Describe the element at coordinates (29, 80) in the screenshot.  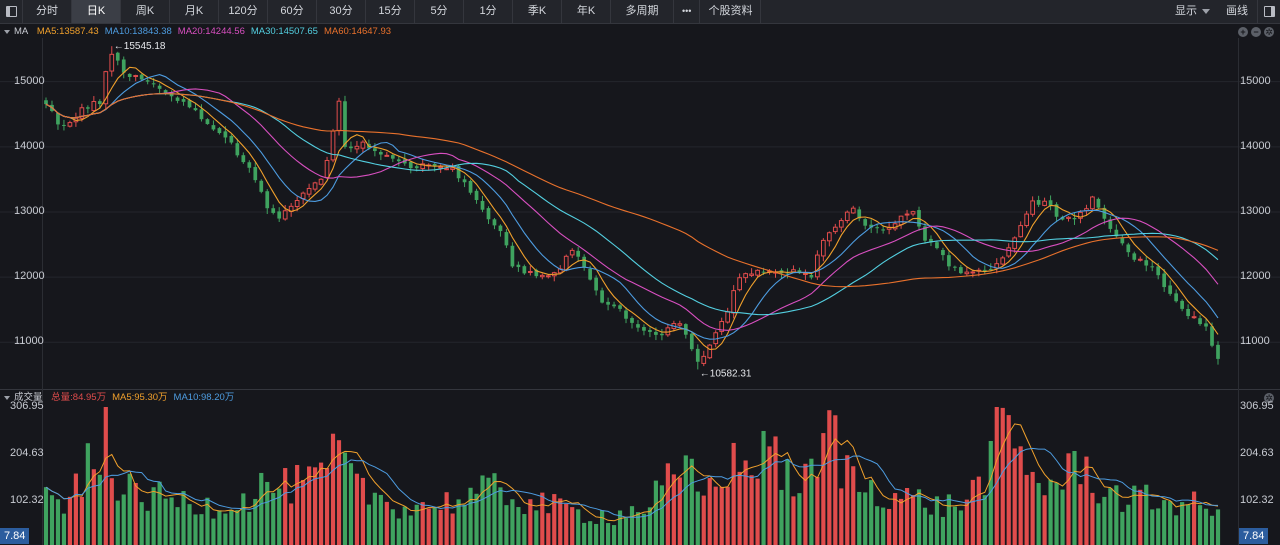
I see `price-tick-left-0: 15000` at that location.